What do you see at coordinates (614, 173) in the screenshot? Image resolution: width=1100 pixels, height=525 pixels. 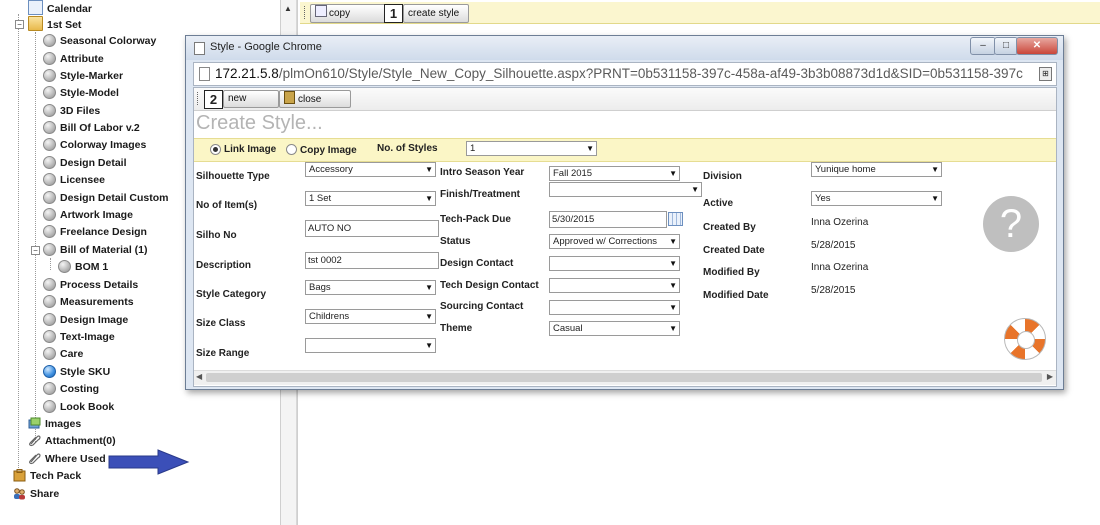 I see `intro-season-year-select: Fall 2015 ▼` at bounding box center [614, 173].